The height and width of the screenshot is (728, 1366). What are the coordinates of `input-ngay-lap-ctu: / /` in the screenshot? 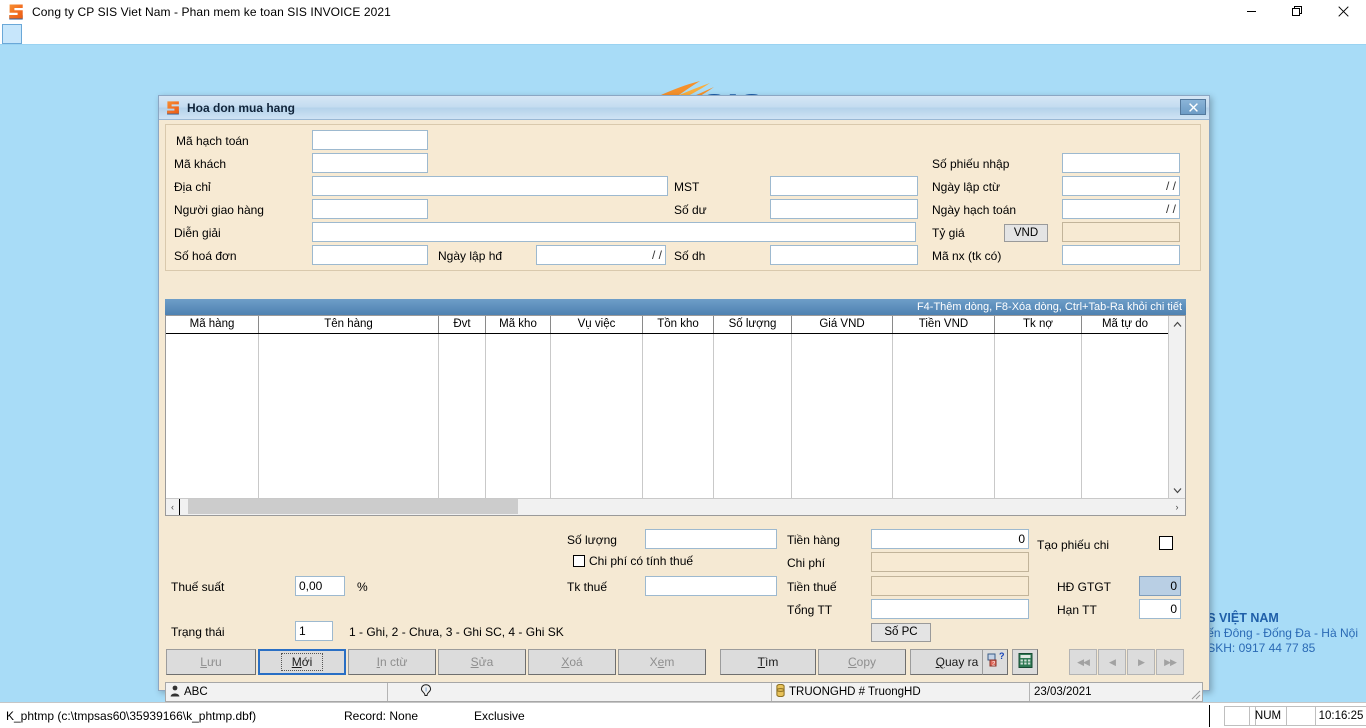 It's located at (1121, 186).